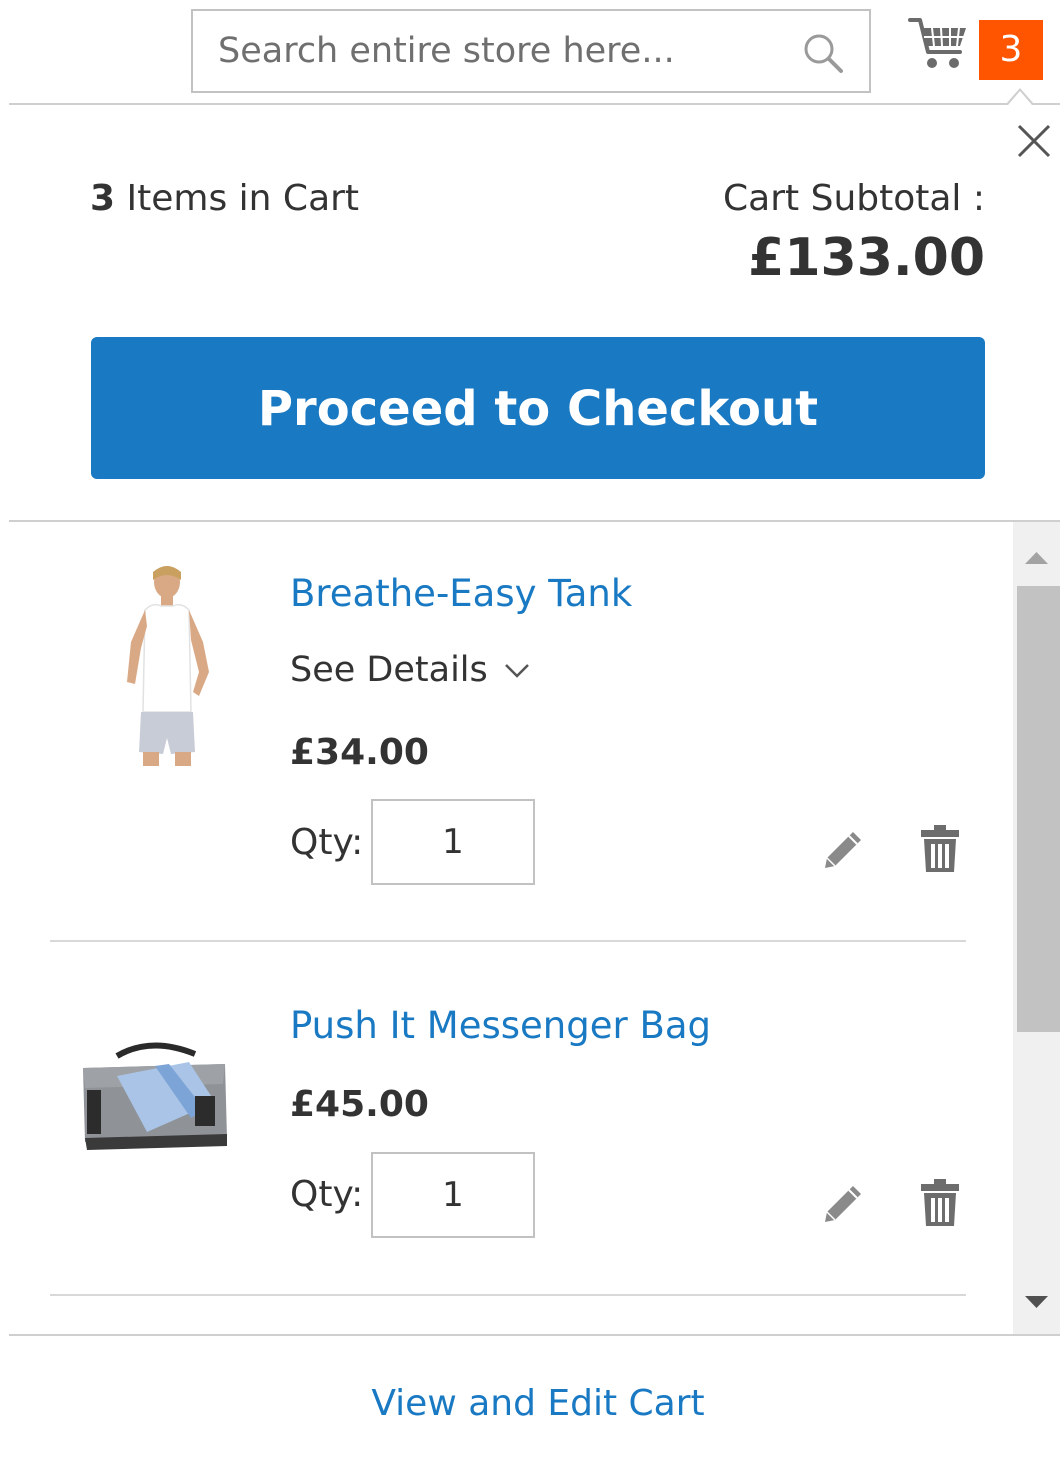 The image size is (1060, 1483). I want to click on items-in-cart: 3 Items in Cart, so click(224, 198).